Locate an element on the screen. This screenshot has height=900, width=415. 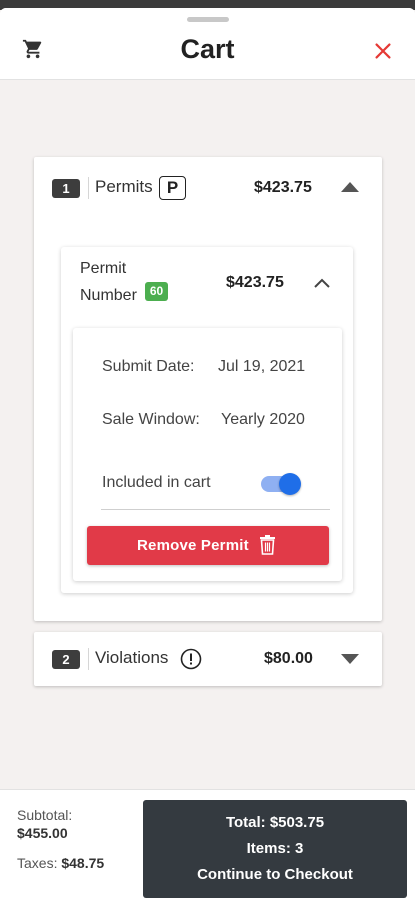
taxes-row: Taxes: $48.75 is located at coordinates (60, 863).